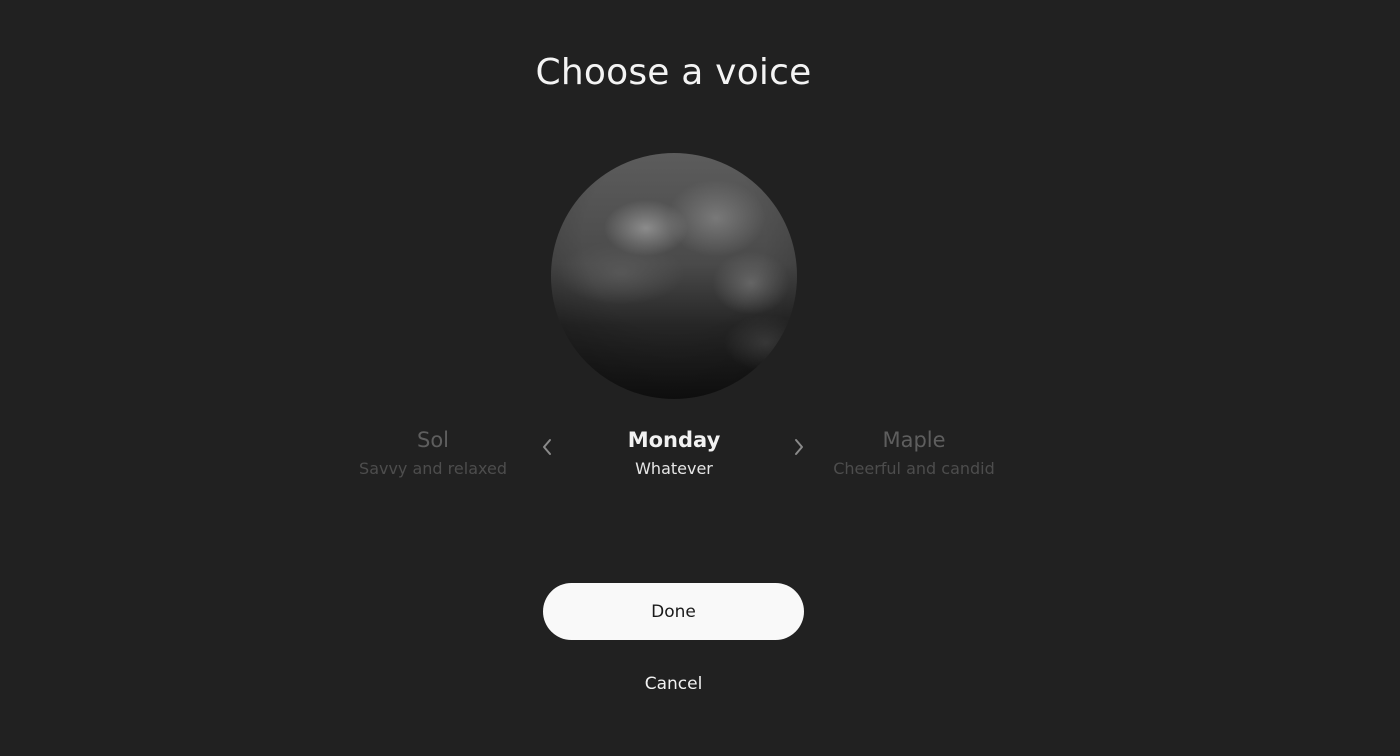  Describe the element at coordinates (433, 453) in the screenshot. I see `voice-option-previous: Sol Savvy and relaxed` at that location.